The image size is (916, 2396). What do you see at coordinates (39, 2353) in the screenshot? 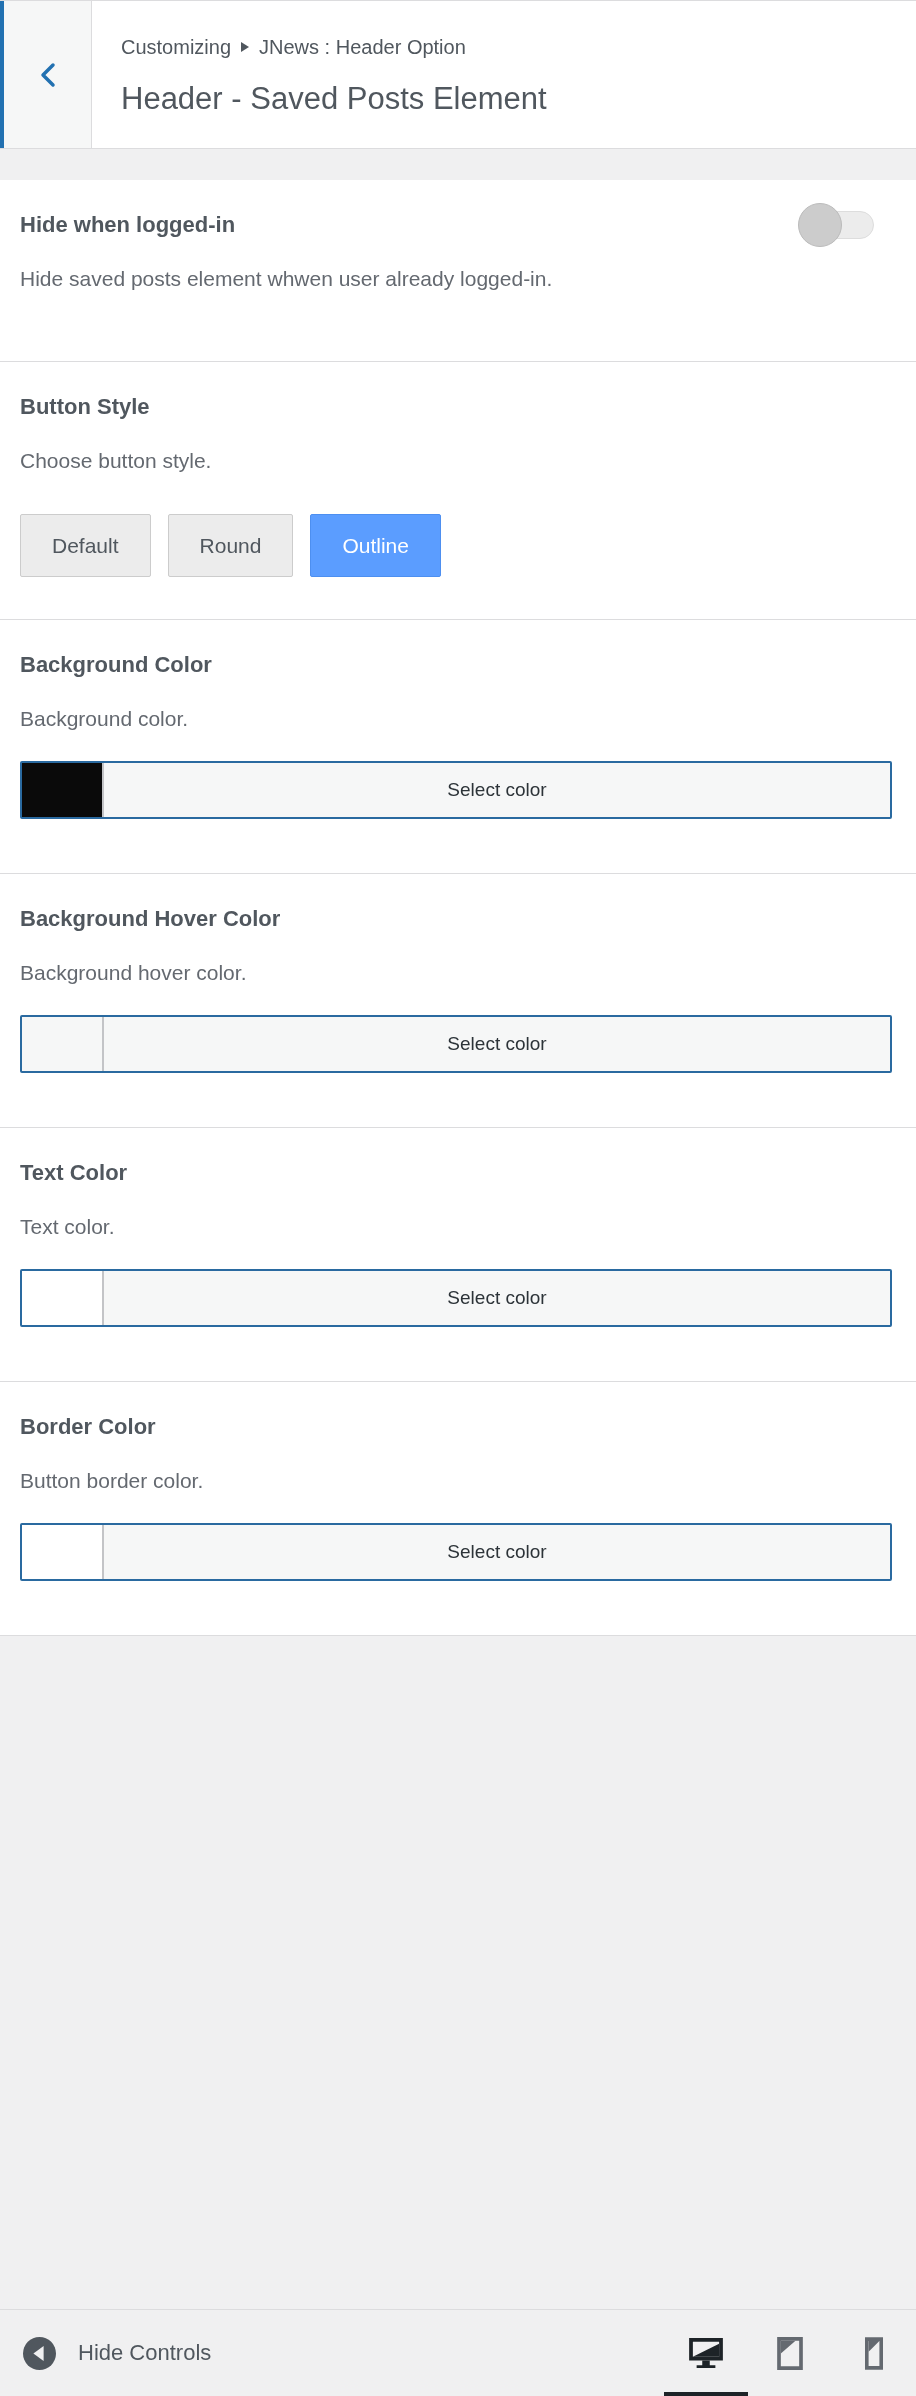
I see `left-arrow-circle-icon` at bounding box center [39, 2353].